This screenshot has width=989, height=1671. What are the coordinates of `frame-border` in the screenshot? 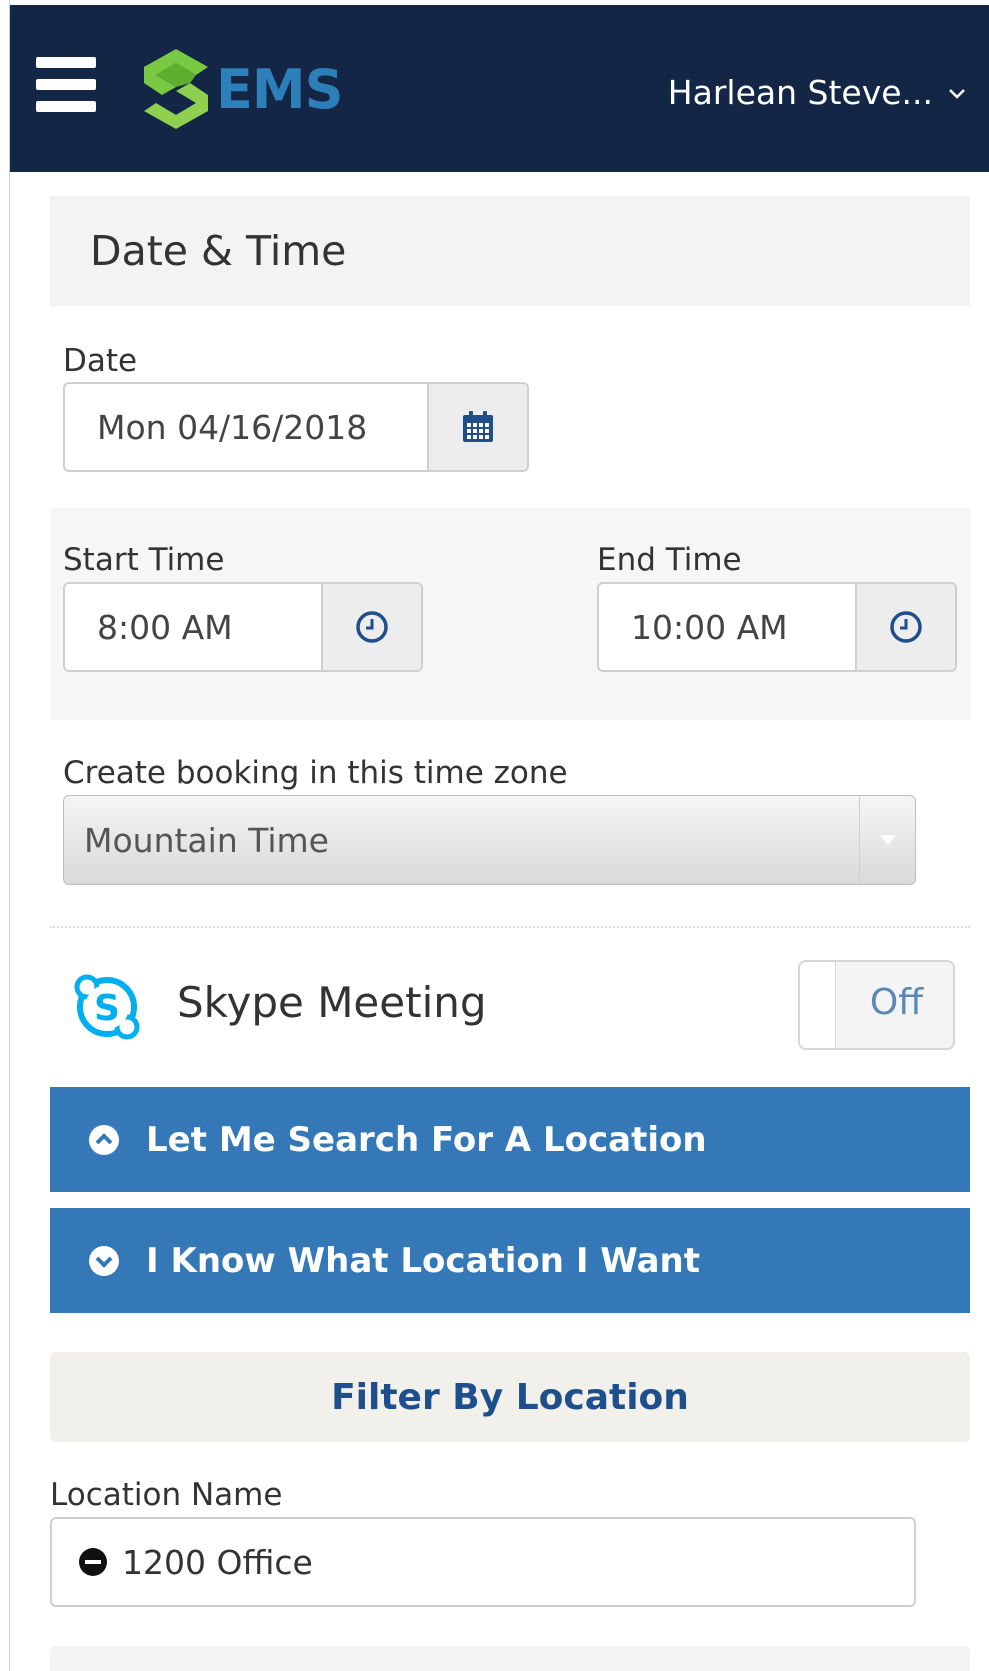 It's located at (5, 835).